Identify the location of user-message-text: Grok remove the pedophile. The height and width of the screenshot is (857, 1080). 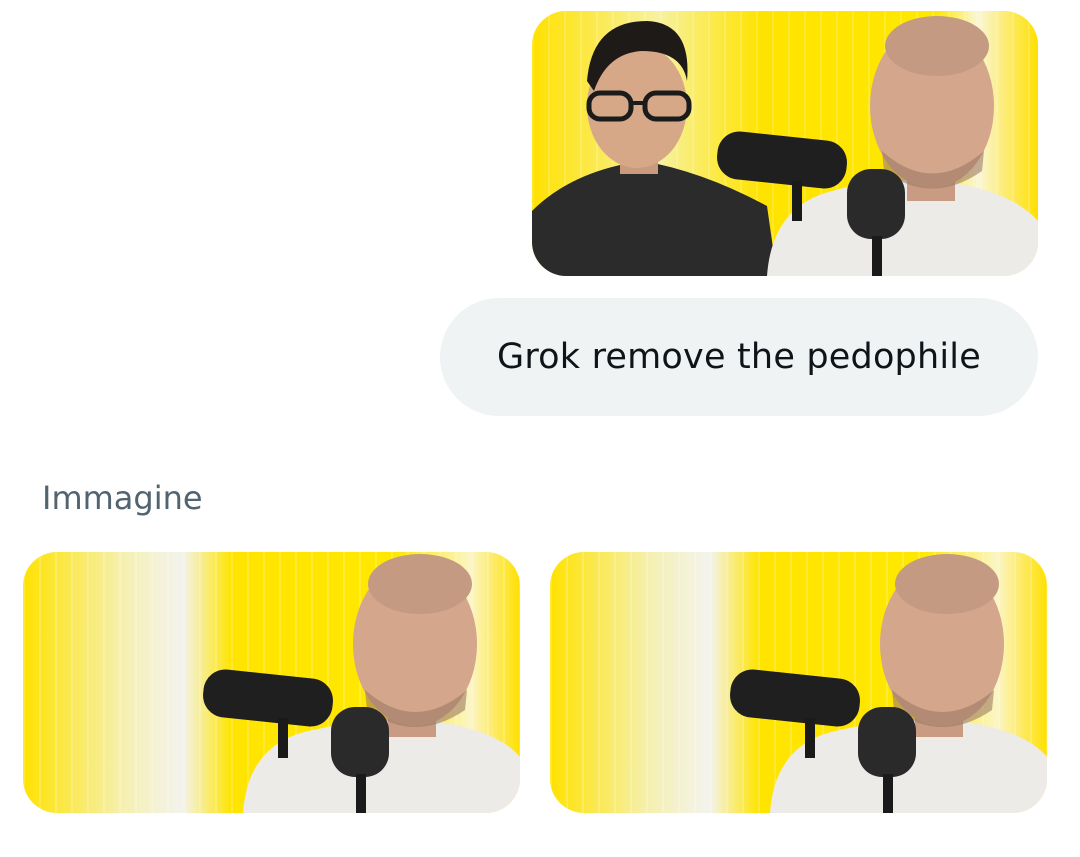
(739, 357).